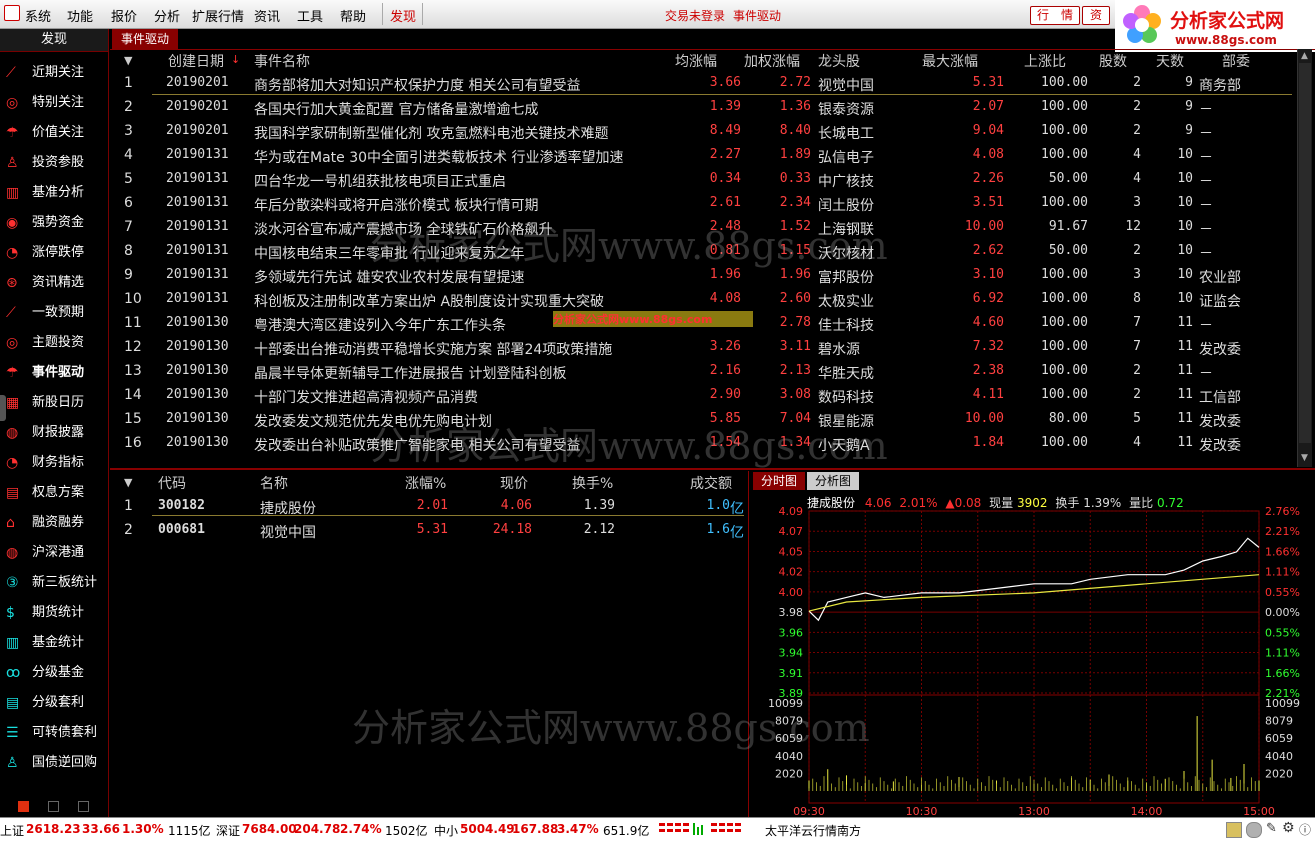  I want to click on index-sh-name: 上证, so click(12, 830).